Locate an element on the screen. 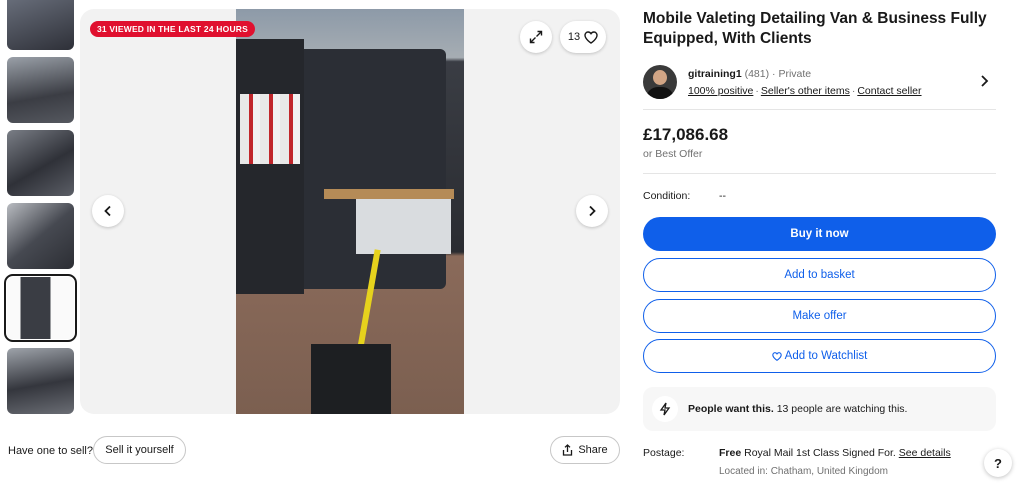 This screenshot has width=1024, height=487. item-location: Located in: Chatham, United Kingdom is located at coordinates (803, 471).